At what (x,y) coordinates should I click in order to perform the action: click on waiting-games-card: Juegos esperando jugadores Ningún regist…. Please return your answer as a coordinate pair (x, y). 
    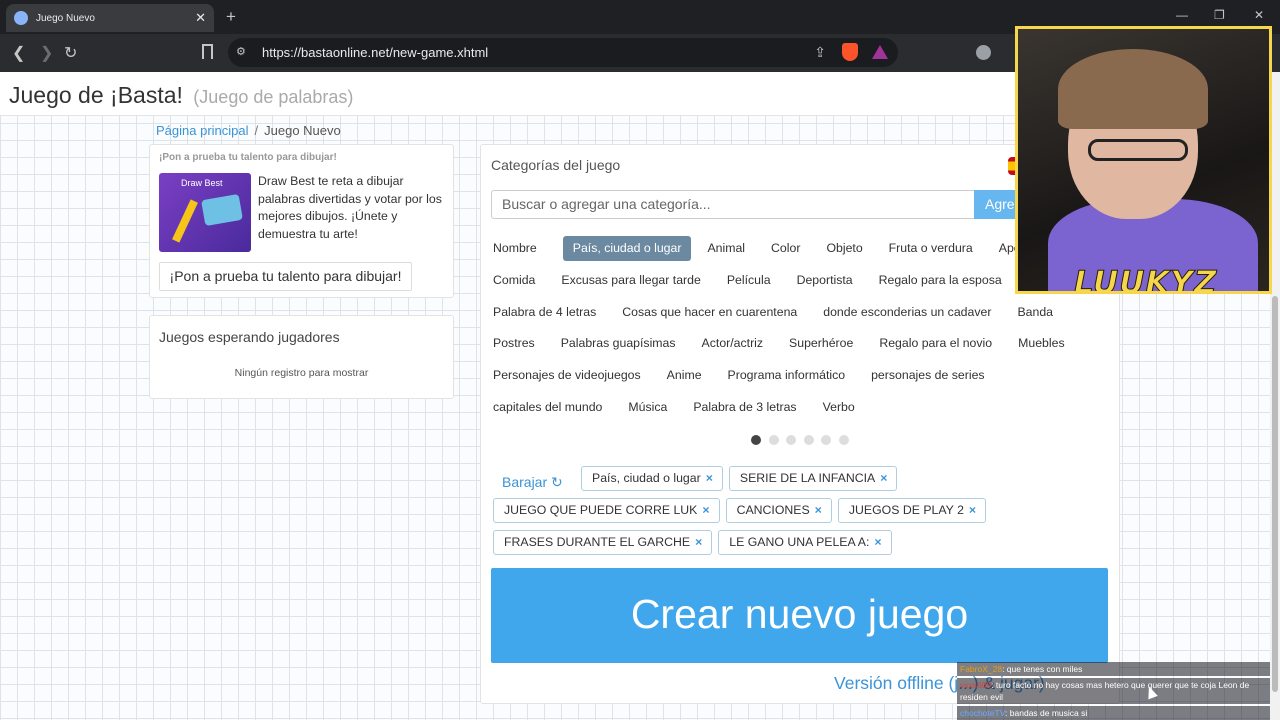
    Looking at the image, I should click on (301, 357).